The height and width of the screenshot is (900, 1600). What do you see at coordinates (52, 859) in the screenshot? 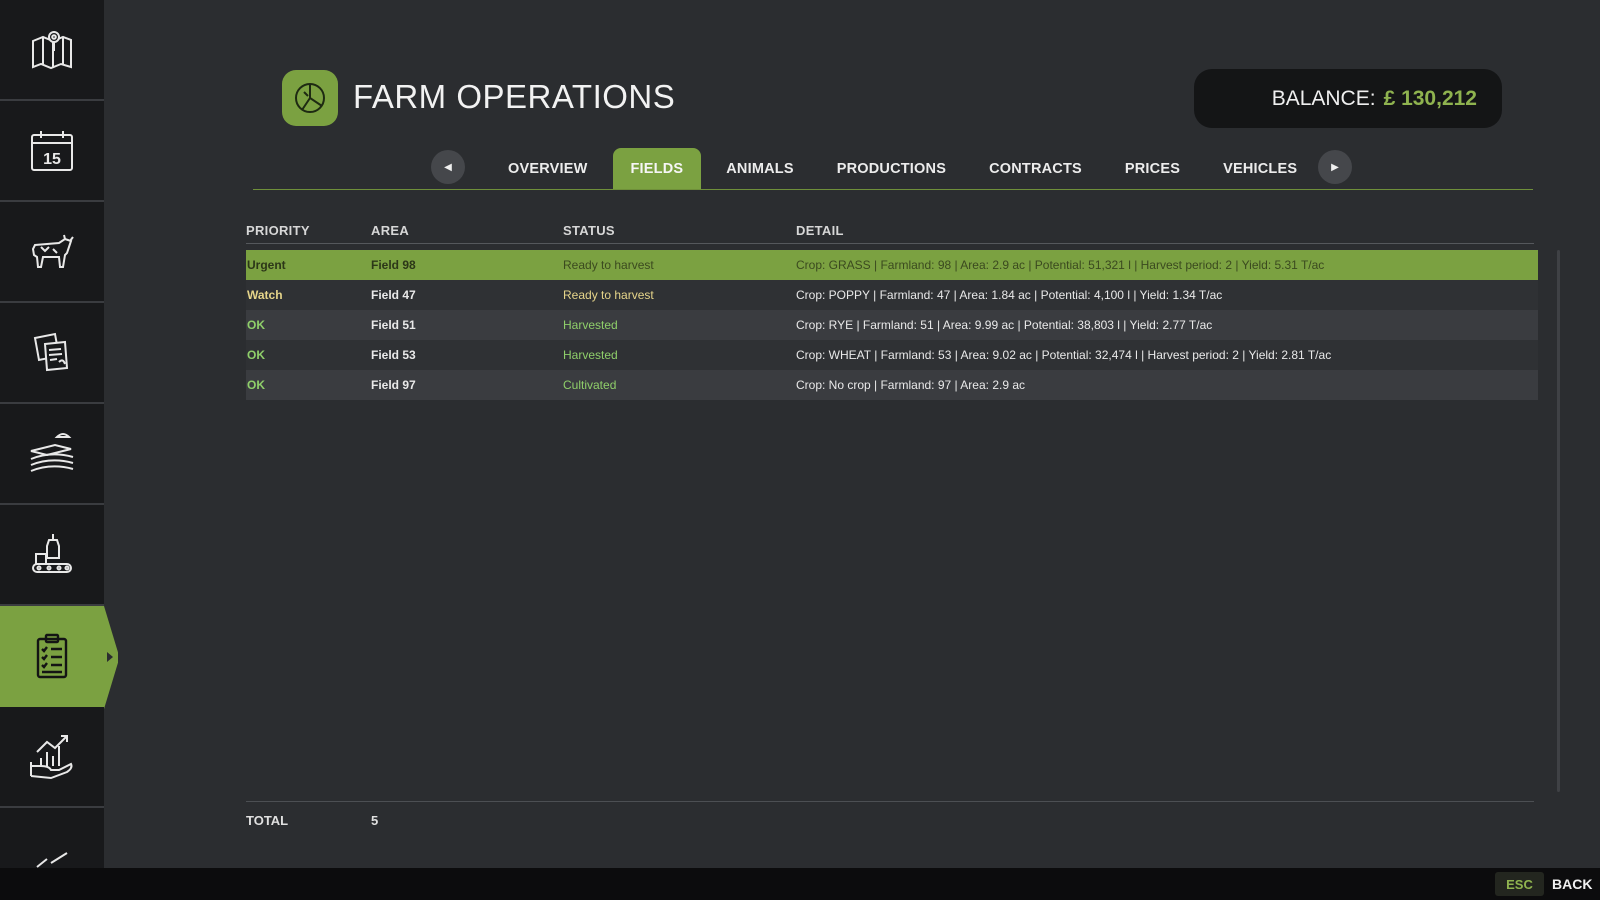
I see `more-icon` at bounding box center [52, 859].